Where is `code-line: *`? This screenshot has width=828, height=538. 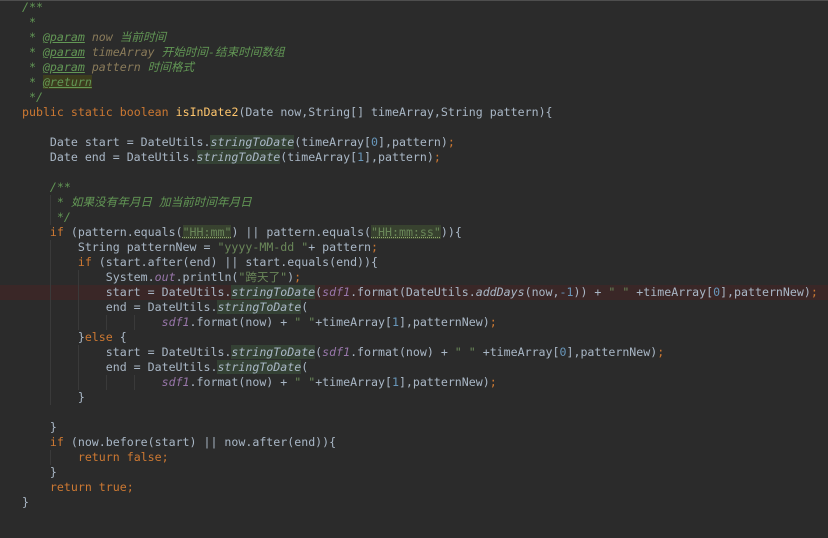 code-line: * is located at coordinates (414, 22).